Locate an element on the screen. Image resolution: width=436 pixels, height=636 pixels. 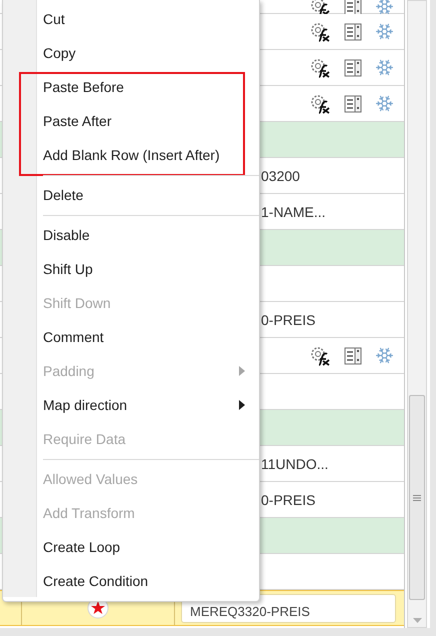
menu-item: Create Loop is located at coordinates (131, 547).